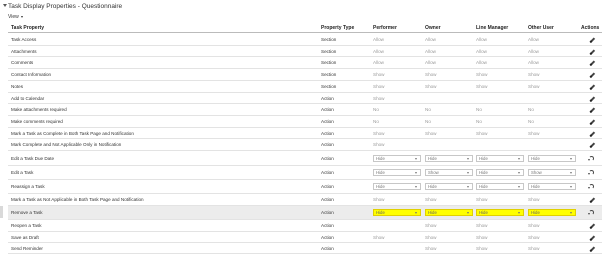 This screenshot has width=602, height=261. Describe the element at coordinates (1, 212) in the screenshot. I see `row-scroll-handle` at that location.